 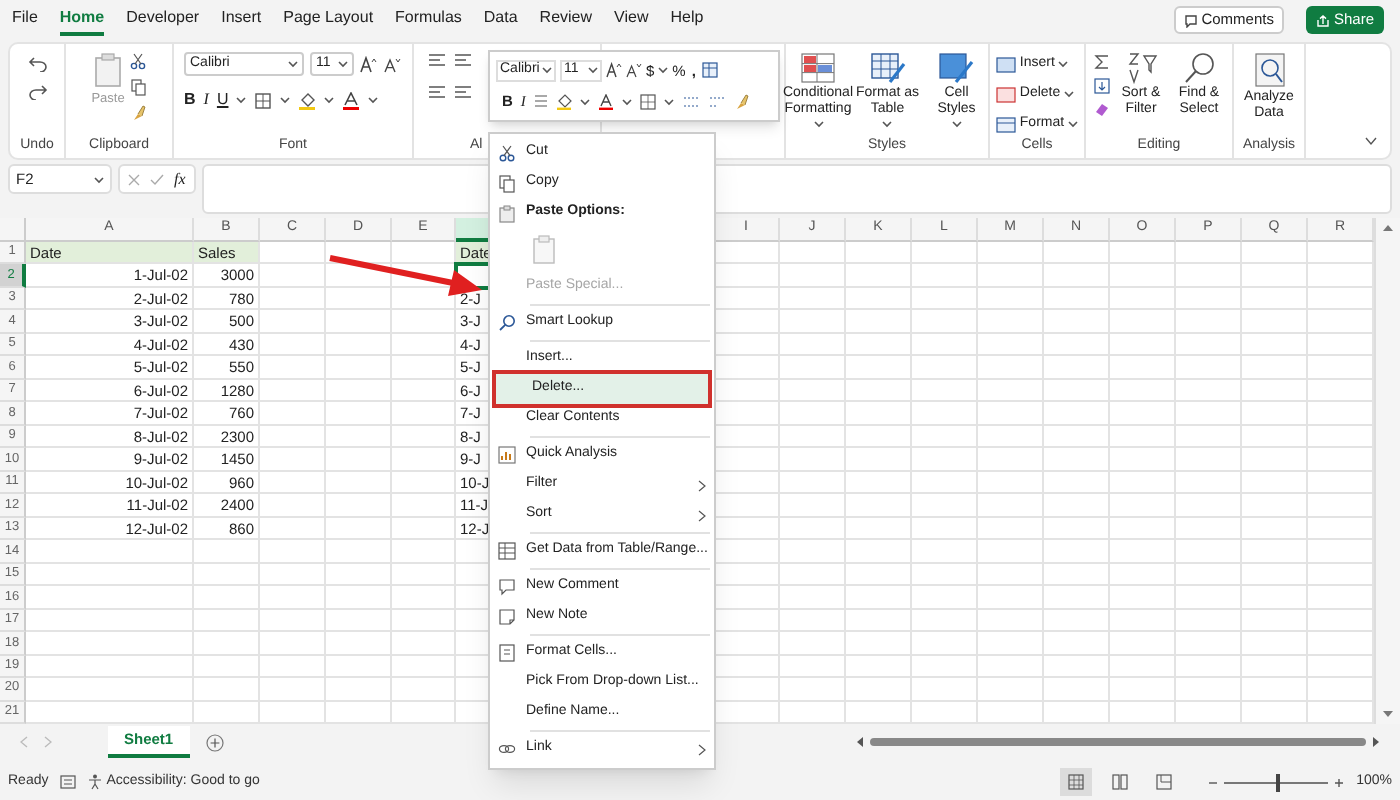 What do you see at coordinates (1278, 782) in the screenshot?
I see `zoom-slider-thumb` at bounding box center [1278, 782].